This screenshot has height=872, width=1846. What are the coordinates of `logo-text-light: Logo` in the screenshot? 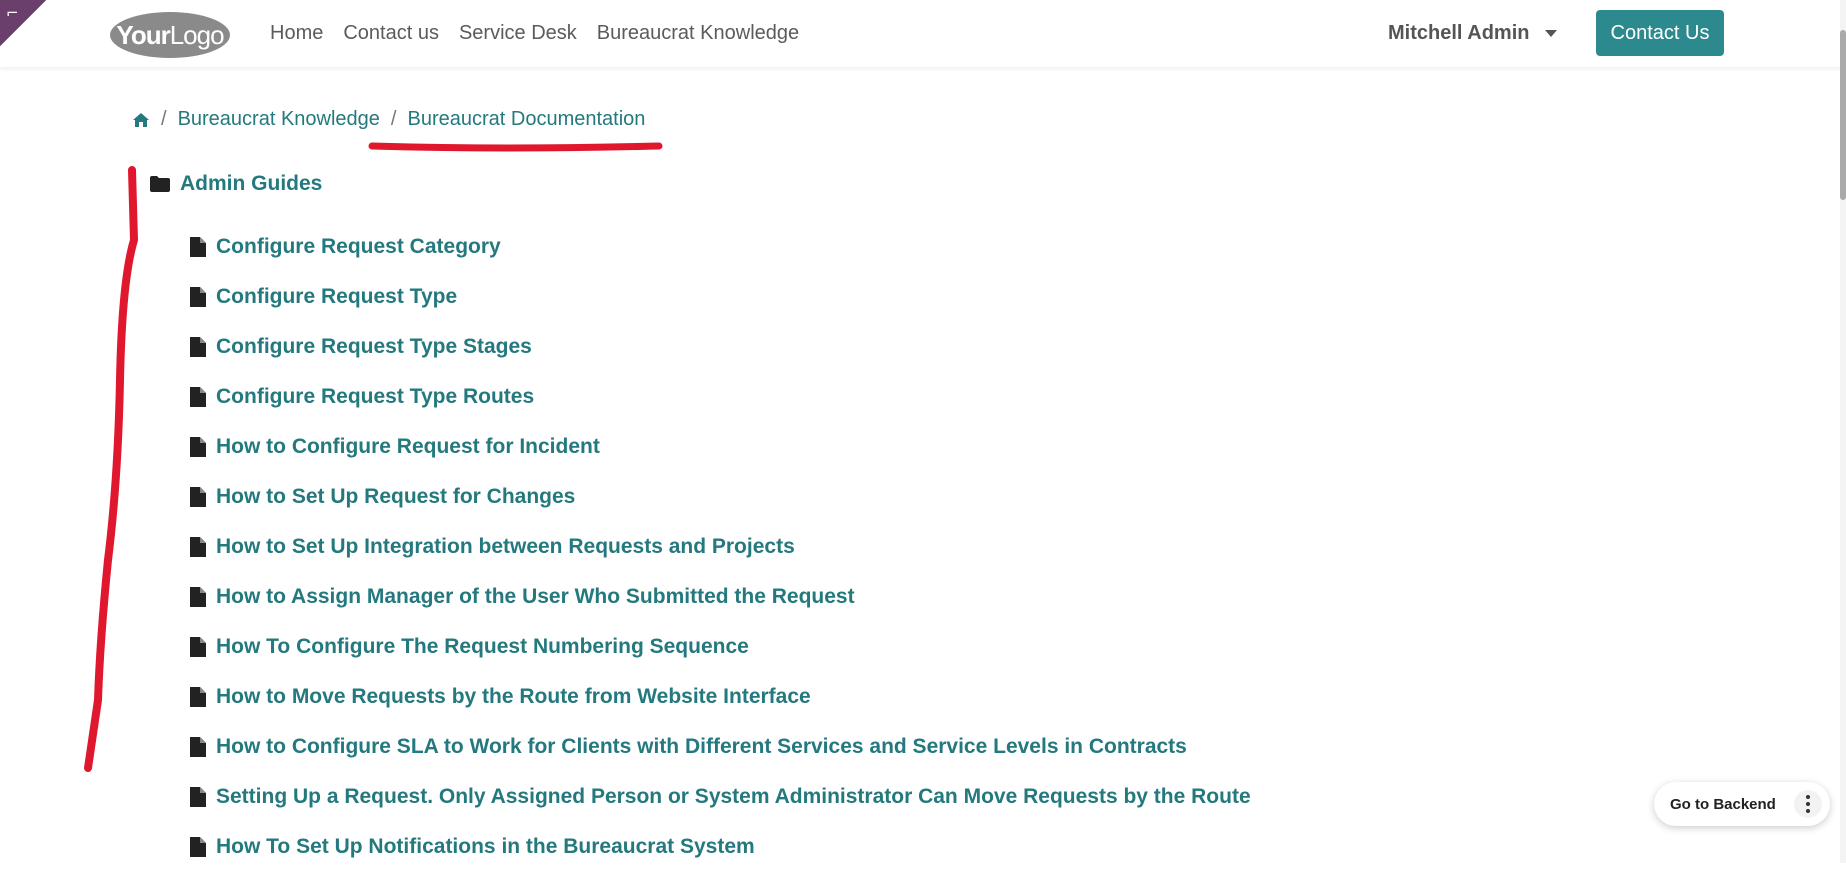 It's located at (197, 34).